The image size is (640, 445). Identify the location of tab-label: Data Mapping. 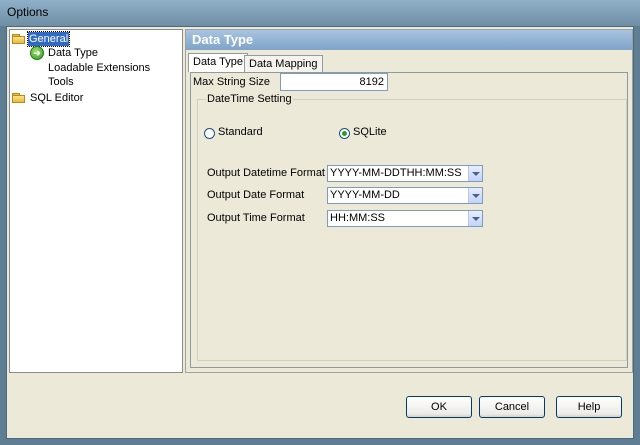
(283, 64).